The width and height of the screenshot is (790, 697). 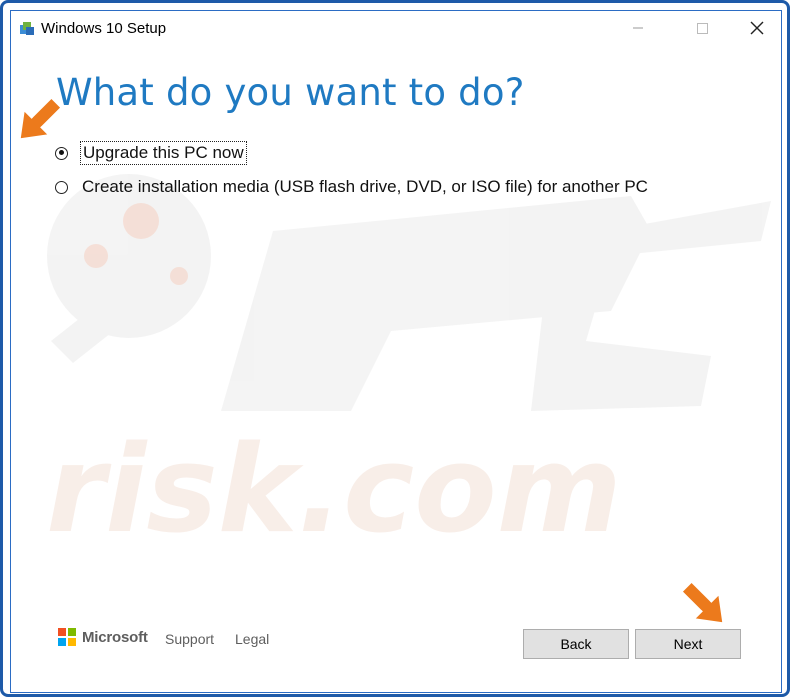 I want to click on setup-app-icon, so click(x=27, y=28).